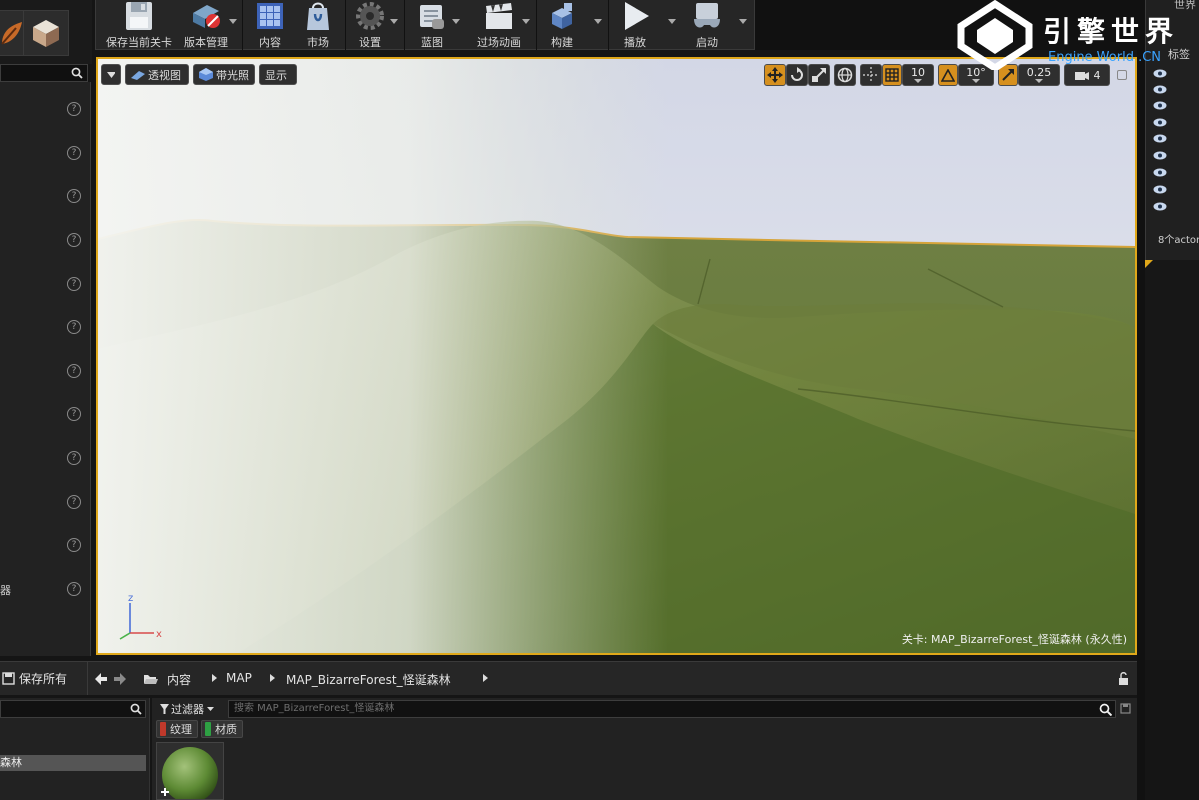 This screenshot has height=800, width=1199. What do you see at coordinates (73, 763) in the screenshot?
I see `folder-item-selected: 森林` at bounding box center [73, 763].